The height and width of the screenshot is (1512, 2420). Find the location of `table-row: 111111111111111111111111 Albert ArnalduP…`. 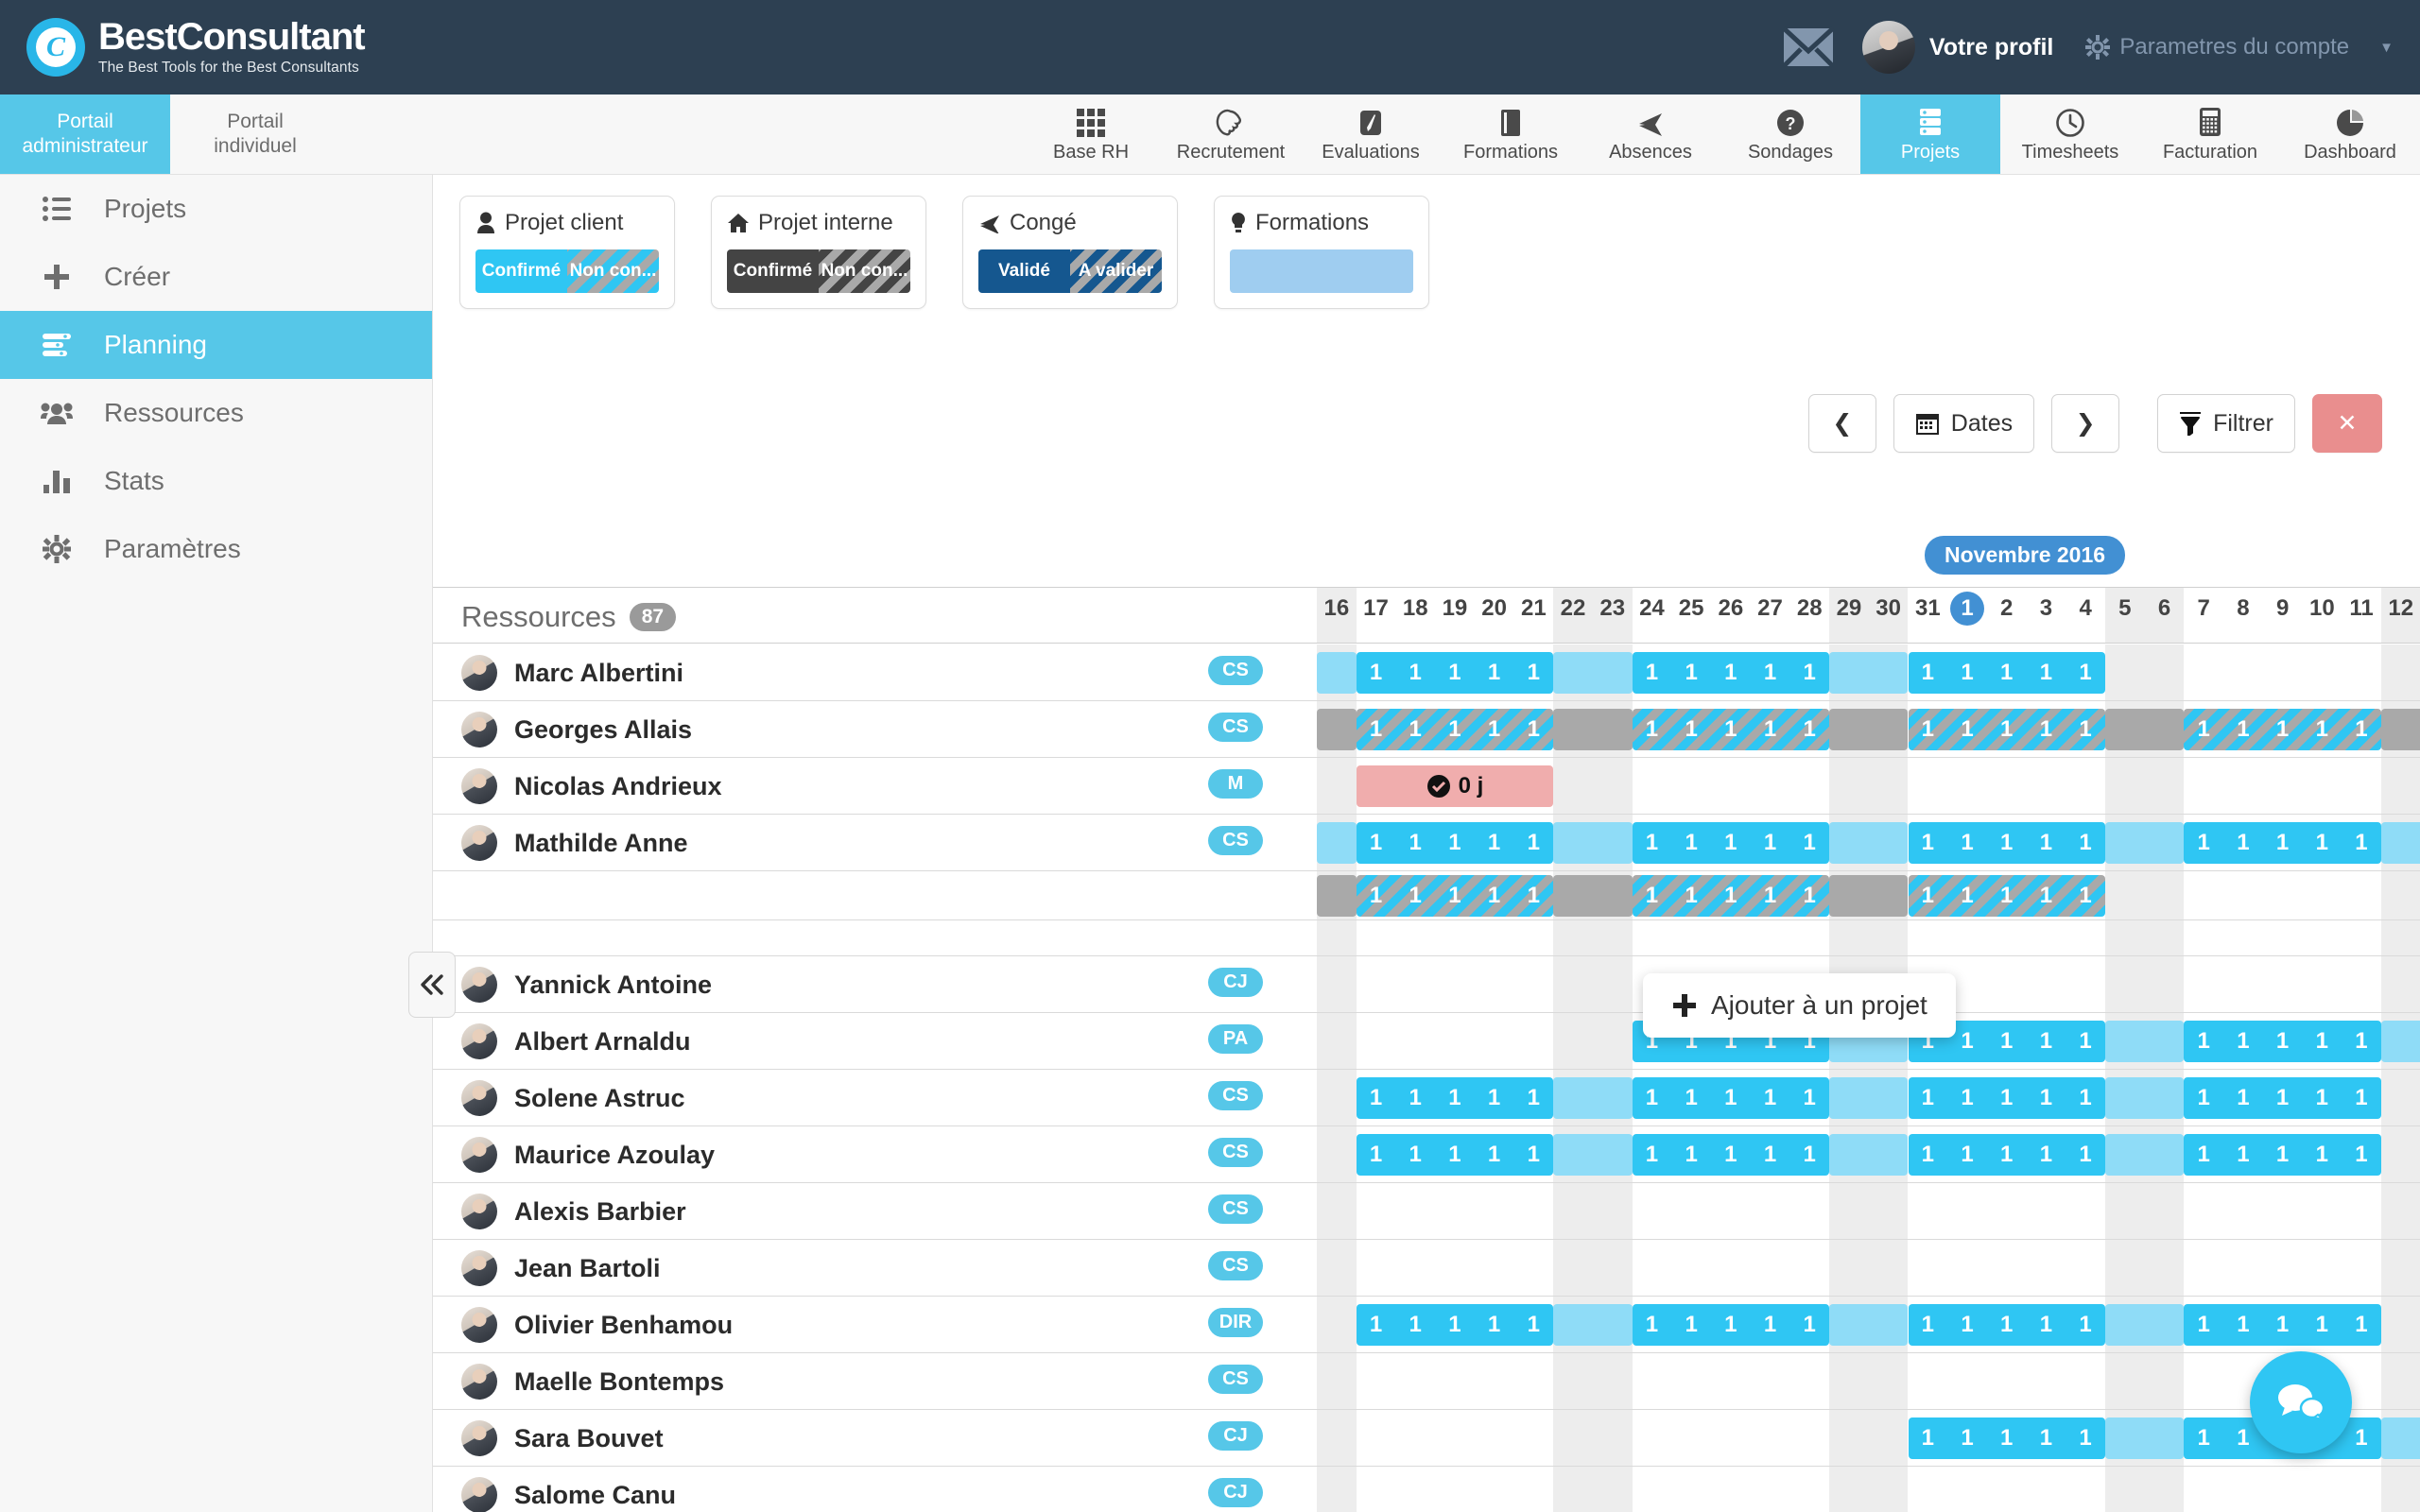

table-row: 111111111111111111111111 Albert ArnalduP… is located at coordinates (1426, 1041).